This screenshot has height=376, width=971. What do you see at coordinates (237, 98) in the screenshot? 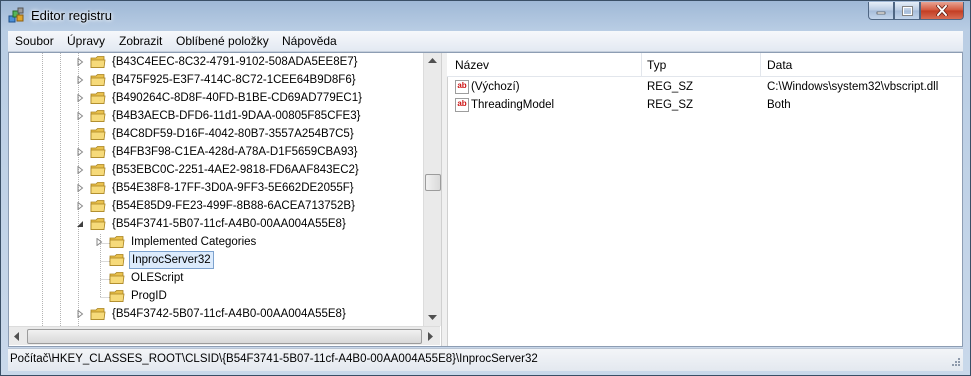
I see `tree-key-label: {B490264C-8D8F-40FD-B1BE-CD69AD779EC1}` at bounding box center [237, 98].